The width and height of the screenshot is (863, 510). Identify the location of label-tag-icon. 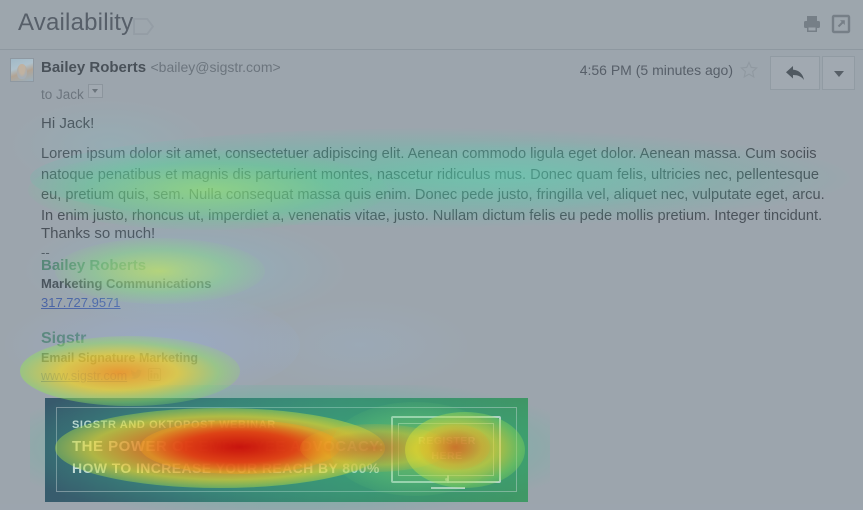
(143, 26).